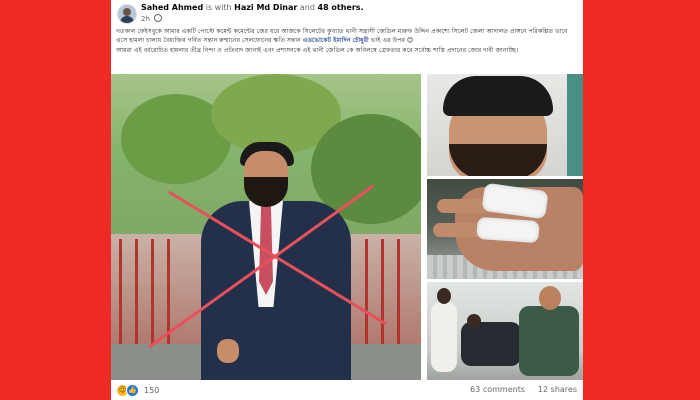 This screenshot has width=700, height=400. Describe the element at coordinates (498, 160) in the screenshot. I see `beard` at that location.